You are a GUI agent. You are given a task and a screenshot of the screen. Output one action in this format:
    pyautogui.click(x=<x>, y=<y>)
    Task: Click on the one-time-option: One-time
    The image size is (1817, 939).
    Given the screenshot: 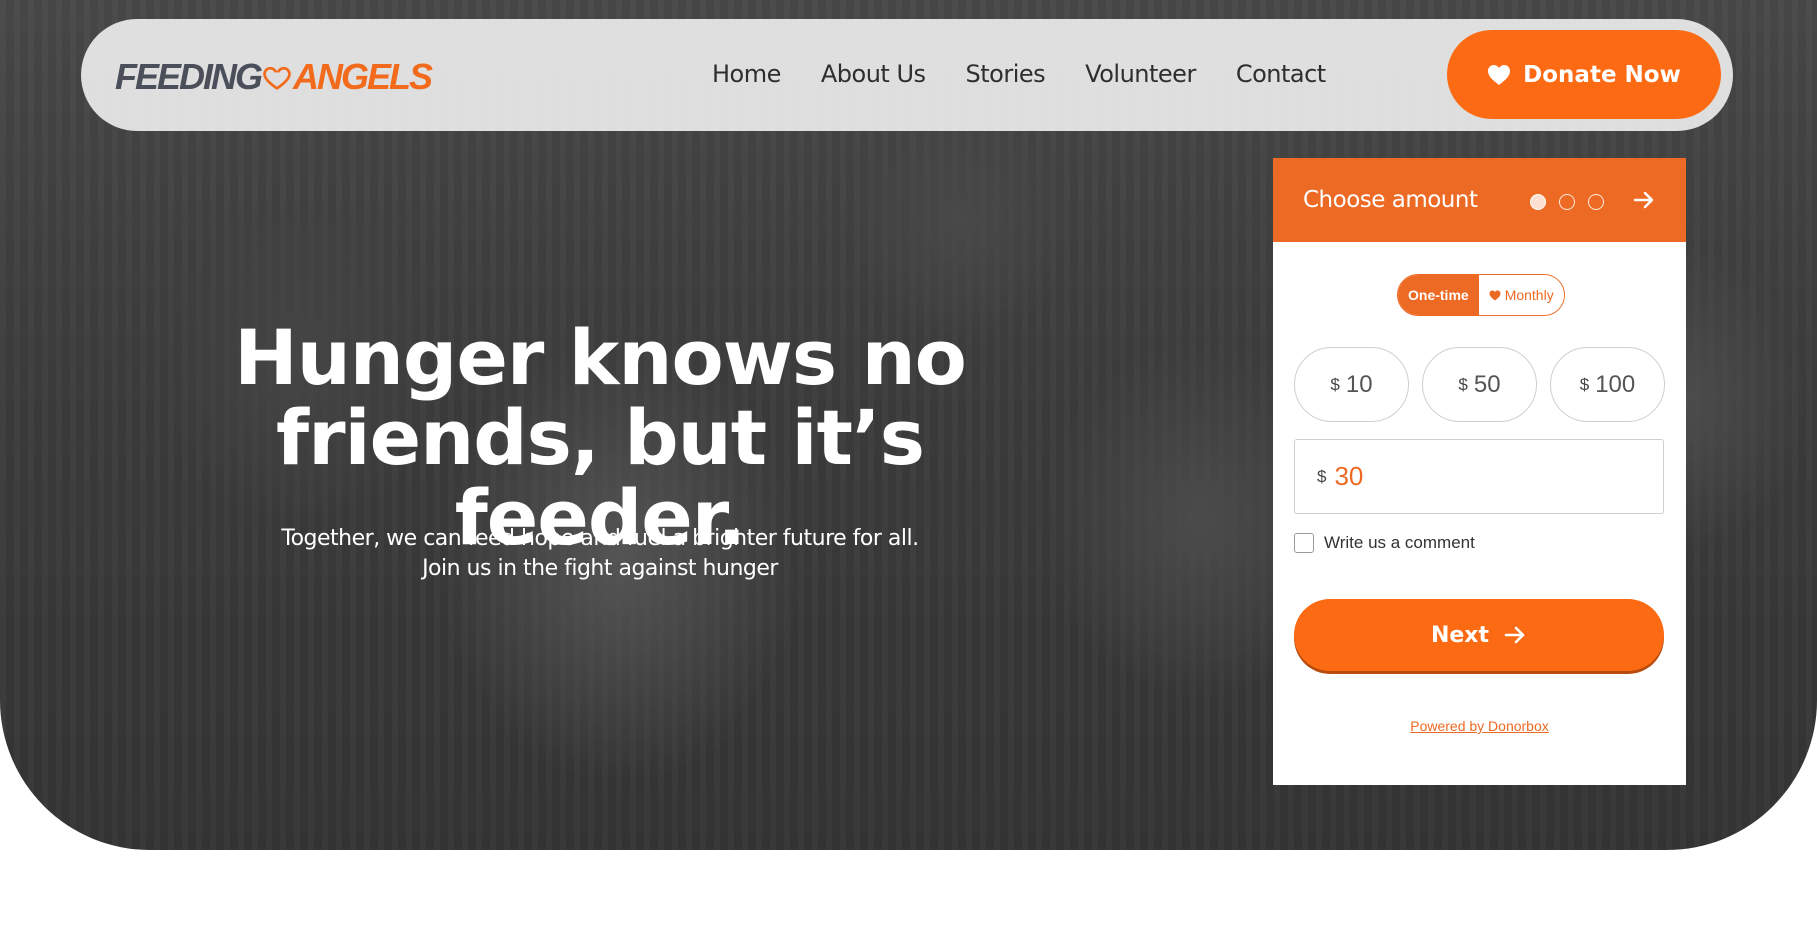 What is the action you would take?
    pyautogui.click(x=1438, y=295)
    